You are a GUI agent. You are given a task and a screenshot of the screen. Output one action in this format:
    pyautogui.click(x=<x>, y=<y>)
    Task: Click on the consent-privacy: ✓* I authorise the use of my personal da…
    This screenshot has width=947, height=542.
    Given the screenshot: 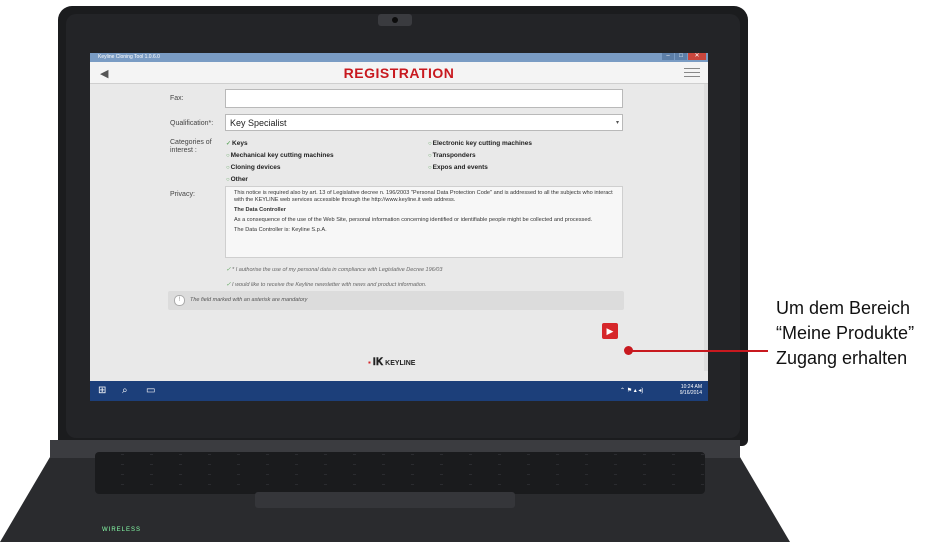 What is the action you would take?
    pyautogui.click(x=334, y=269)
    